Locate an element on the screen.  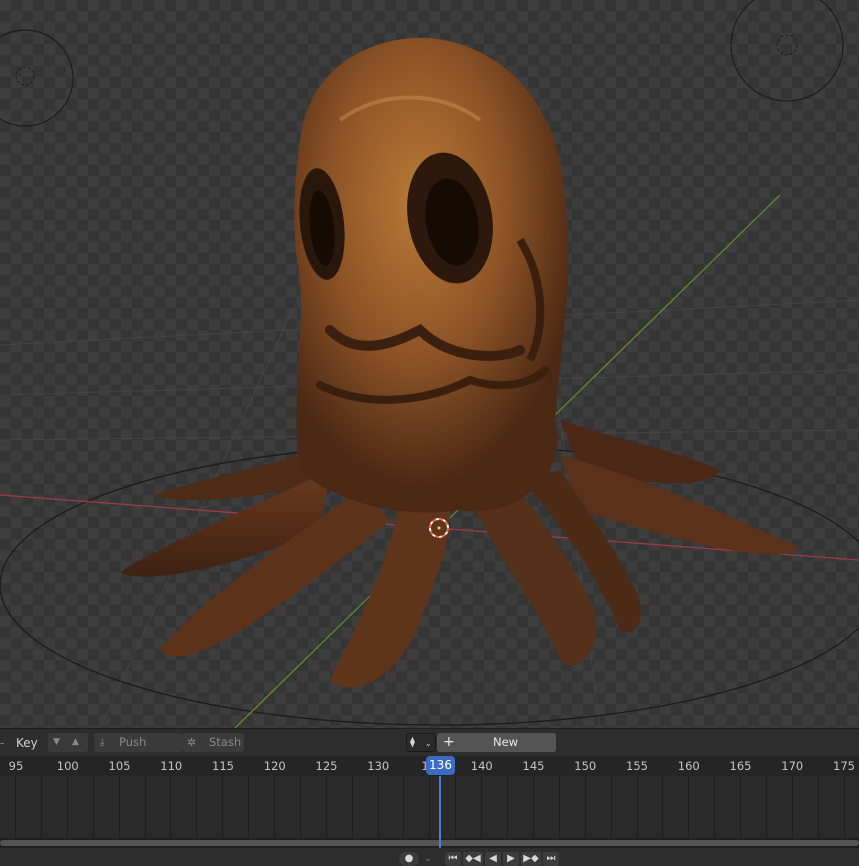
frame-tick-label: 140 is located at coordinates (481, 766).